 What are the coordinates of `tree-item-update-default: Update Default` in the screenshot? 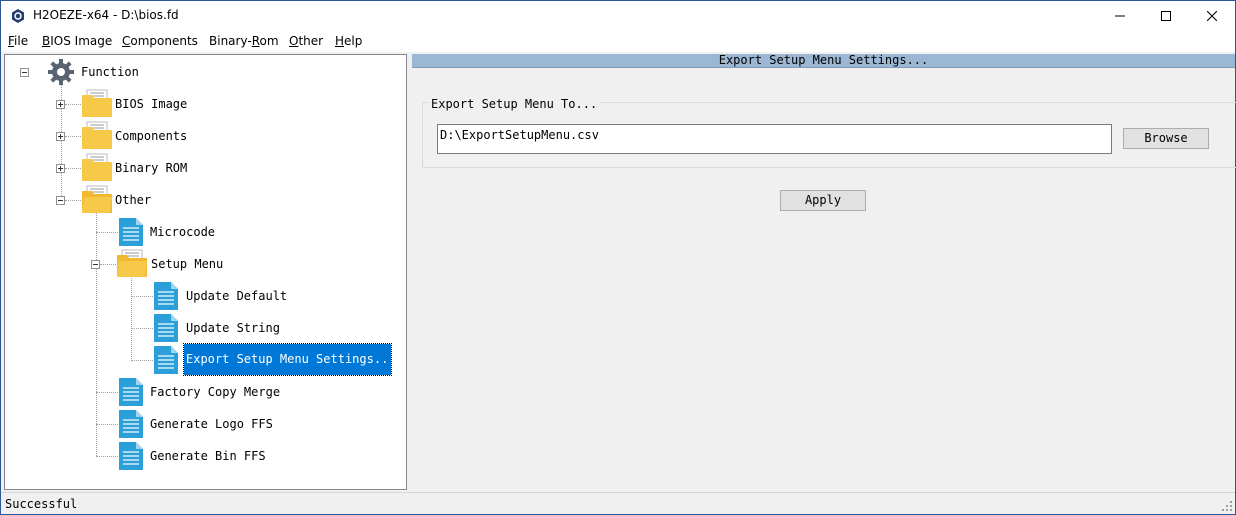 It's located at (236, 296).